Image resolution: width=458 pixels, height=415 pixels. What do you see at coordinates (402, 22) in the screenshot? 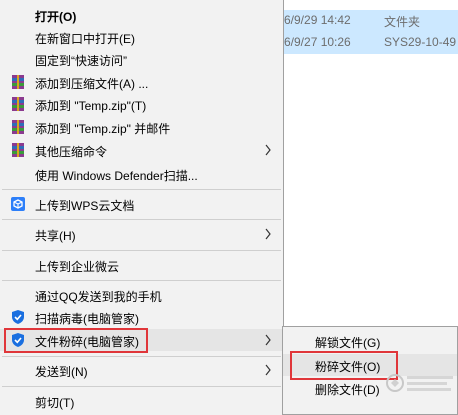
I see `file-type: 文件夹` at bounding box center [402, 22].